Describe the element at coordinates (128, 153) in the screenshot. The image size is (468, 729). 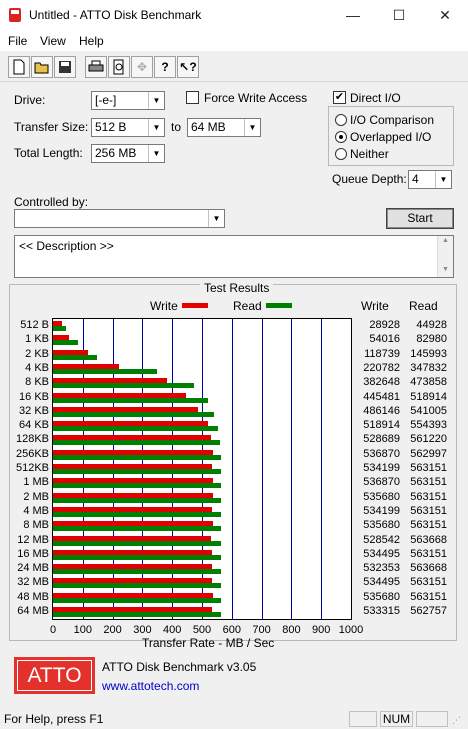
I see `total-length-select: 256 MB ▼` at that location.